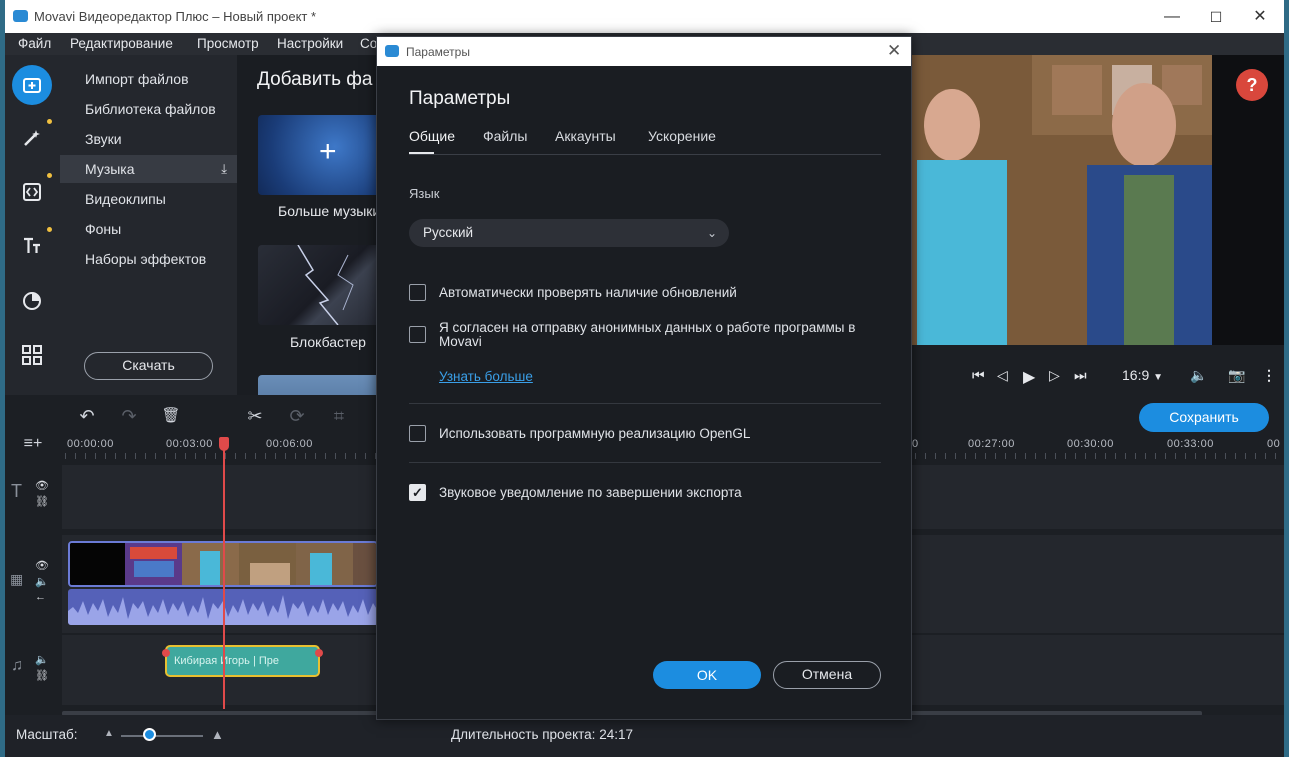 This screenshot has height=757, width=1289. Describe the element at coordinates (49, 175) in the screenshot. I see `notification-dot` at that location.